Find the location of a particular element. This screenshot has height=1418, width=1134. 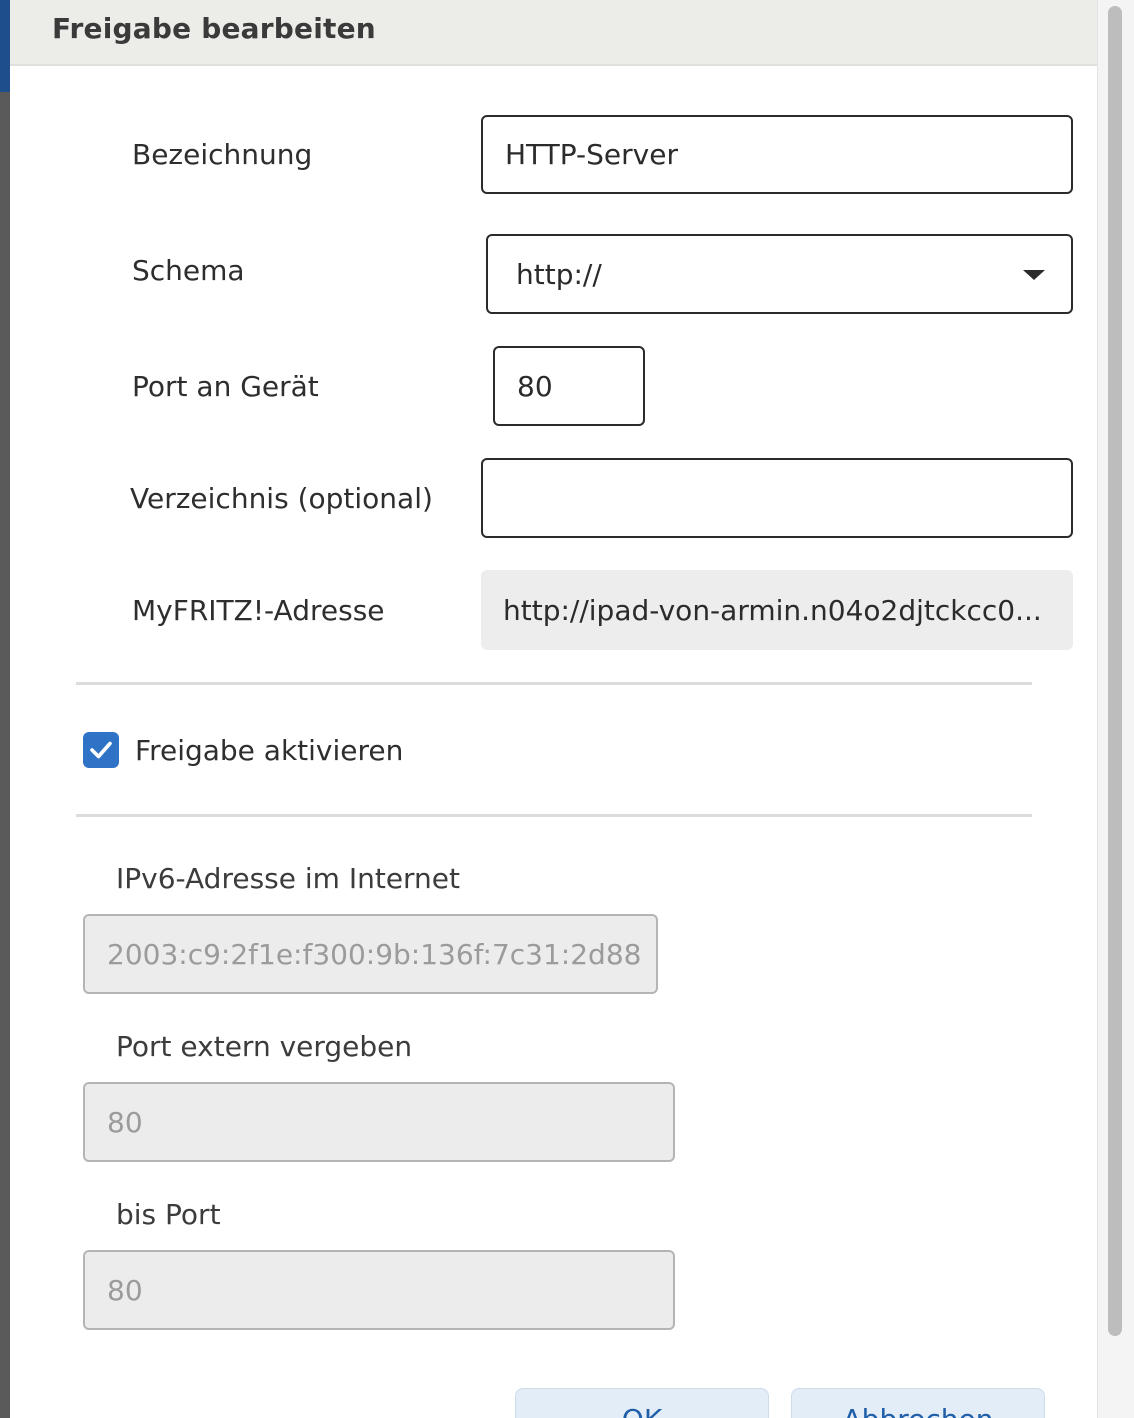

port-extern-value: 80 is located at coordinates (125, 1122).